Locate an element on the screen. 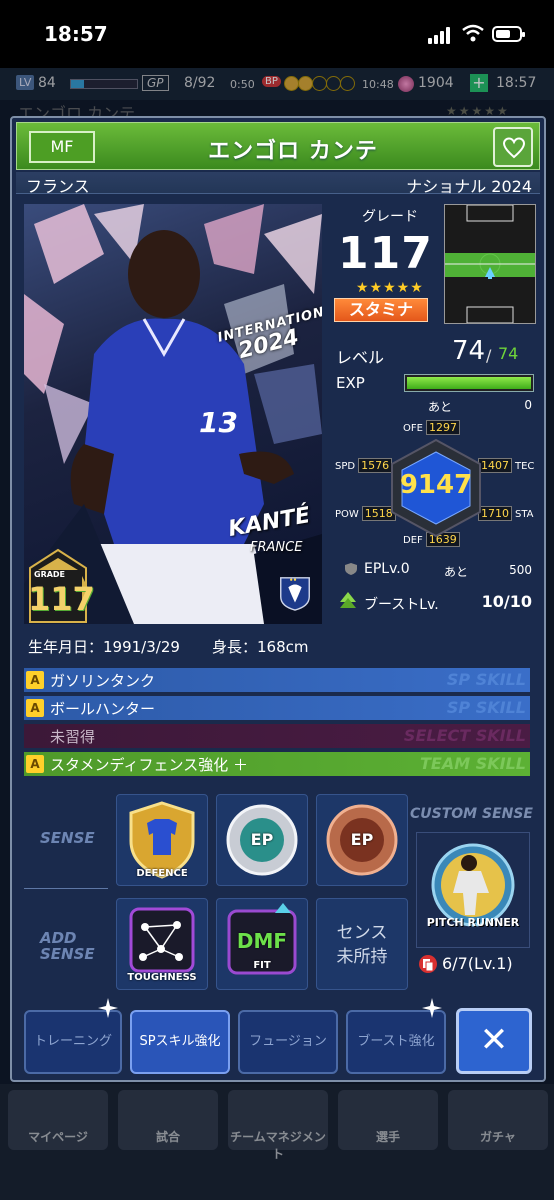 The height and width of the screenshot is (1200, 554). height: 身長：168cm is located at coordinates (260, 647).